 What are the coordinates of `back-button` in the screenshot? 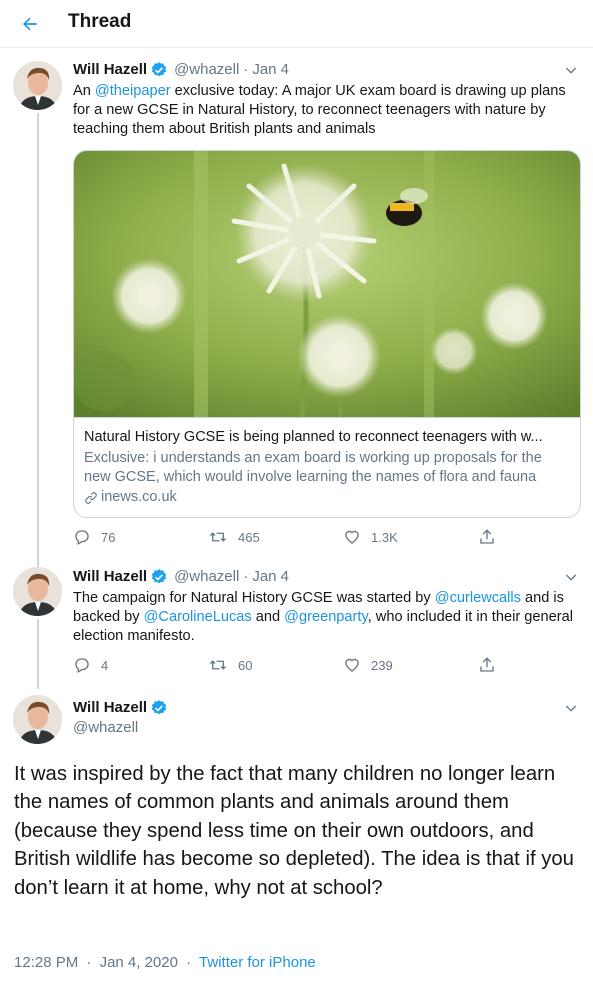 It's located at (30, 24).